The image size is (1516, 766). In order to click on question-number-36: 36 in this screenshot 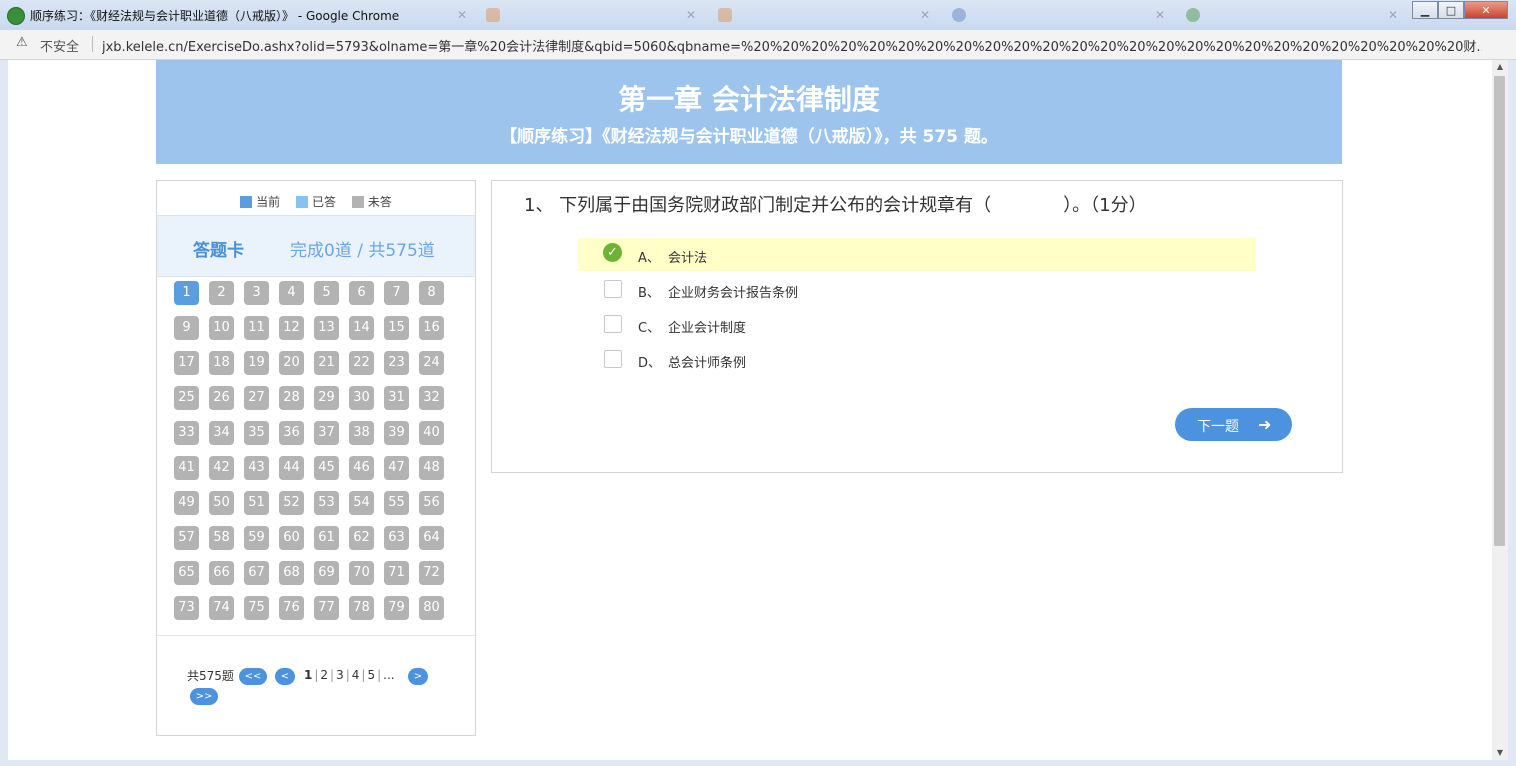, I will do `click(291, 433)`.